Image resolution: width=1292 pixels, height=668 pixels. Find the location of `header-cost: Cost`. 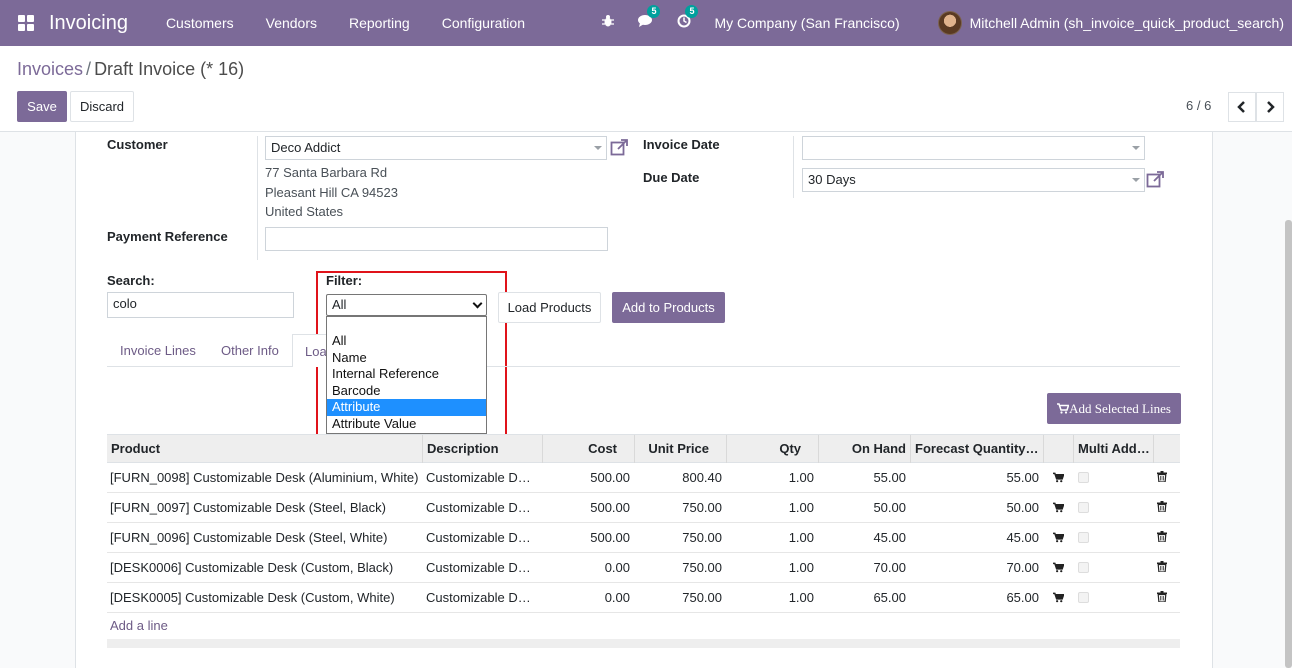

header-cost: Cost is located at coordinates (579, 448).